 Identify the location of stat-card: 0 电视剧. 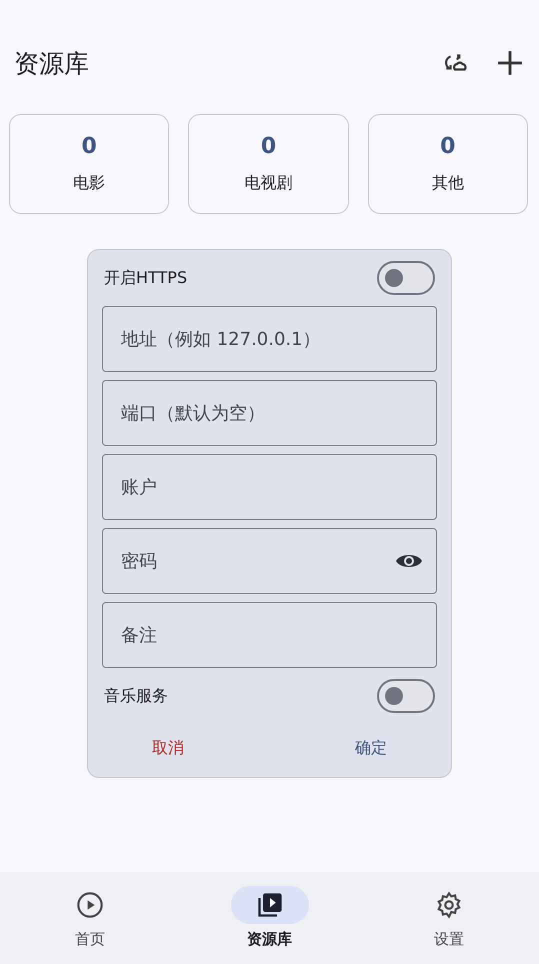
(268, 164).